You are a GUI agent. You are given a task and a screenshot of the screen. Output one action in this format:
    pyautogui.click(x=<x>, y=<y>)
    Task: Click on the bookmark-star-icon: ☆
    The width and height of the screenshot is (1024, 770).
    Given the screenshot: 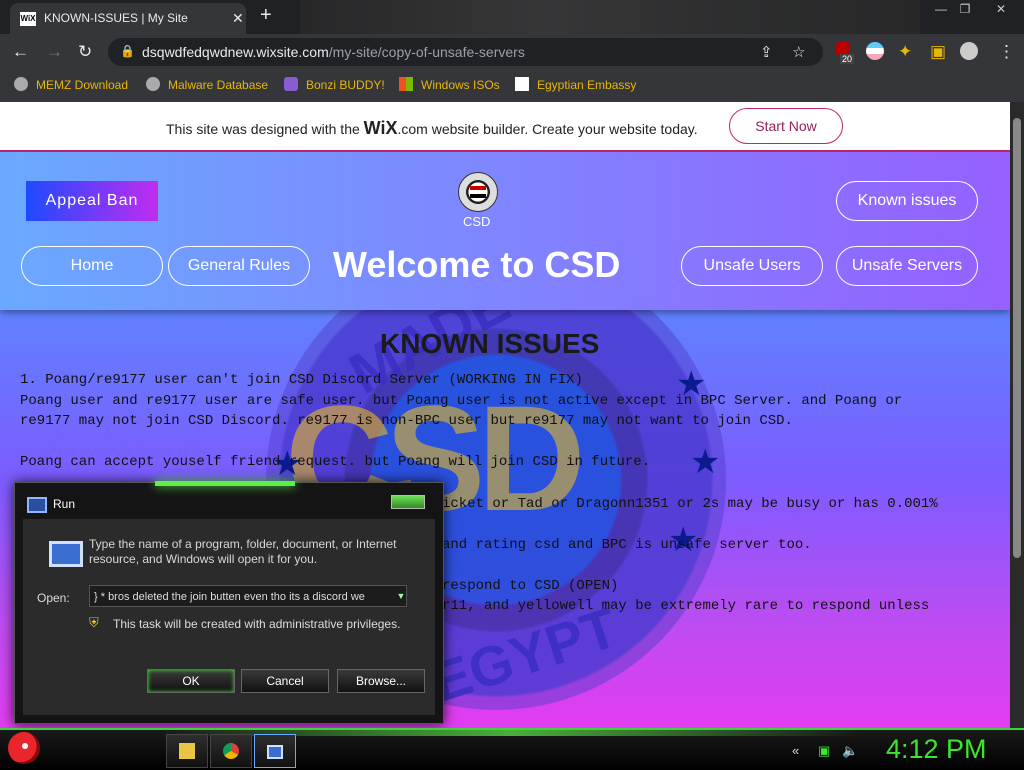 What is the action you would take?
    pyautogui.click(x=798, y=52)
    